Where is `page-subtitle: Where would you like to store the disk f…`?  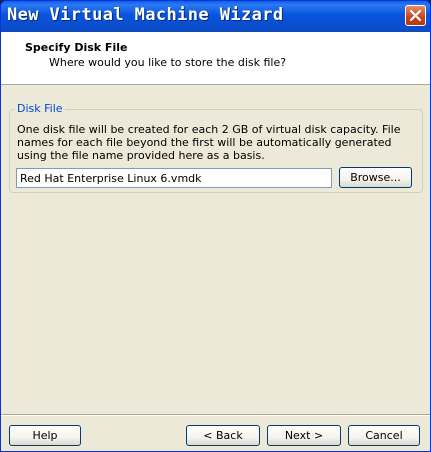 page-subtitle: Where would you like to store the disk f… is located at coordinates (168, 62).